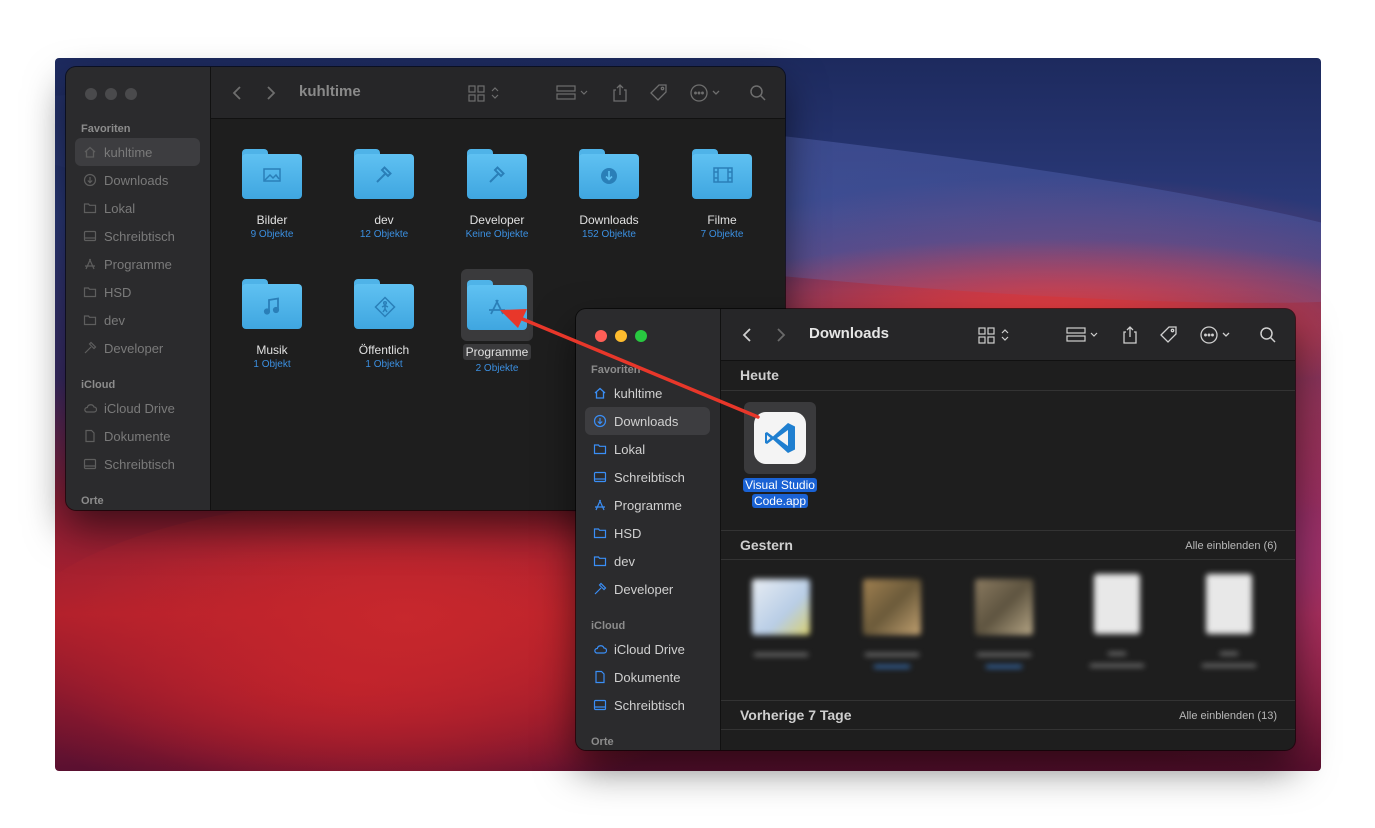 Image resolution: width=1375 pixels, height=828 pixels. Describe the element at coordinates (384, 324) in the screenshot. I see `folder-oeffentlich: Öffentlich 1 Objekt` at that location.